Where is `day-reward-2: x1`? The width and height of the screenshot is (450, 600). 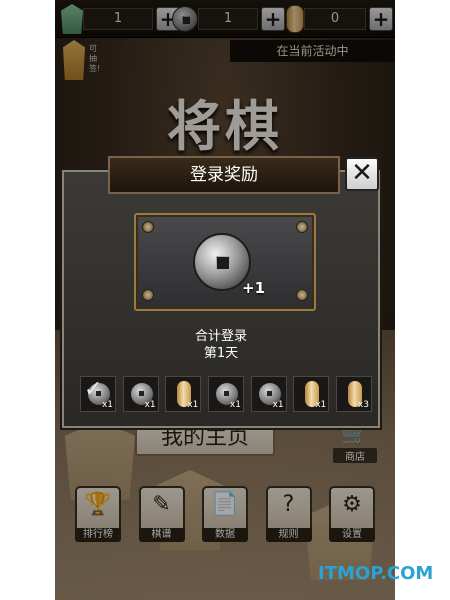
day-reward-2: x1 is located at coordinates (140, 394).